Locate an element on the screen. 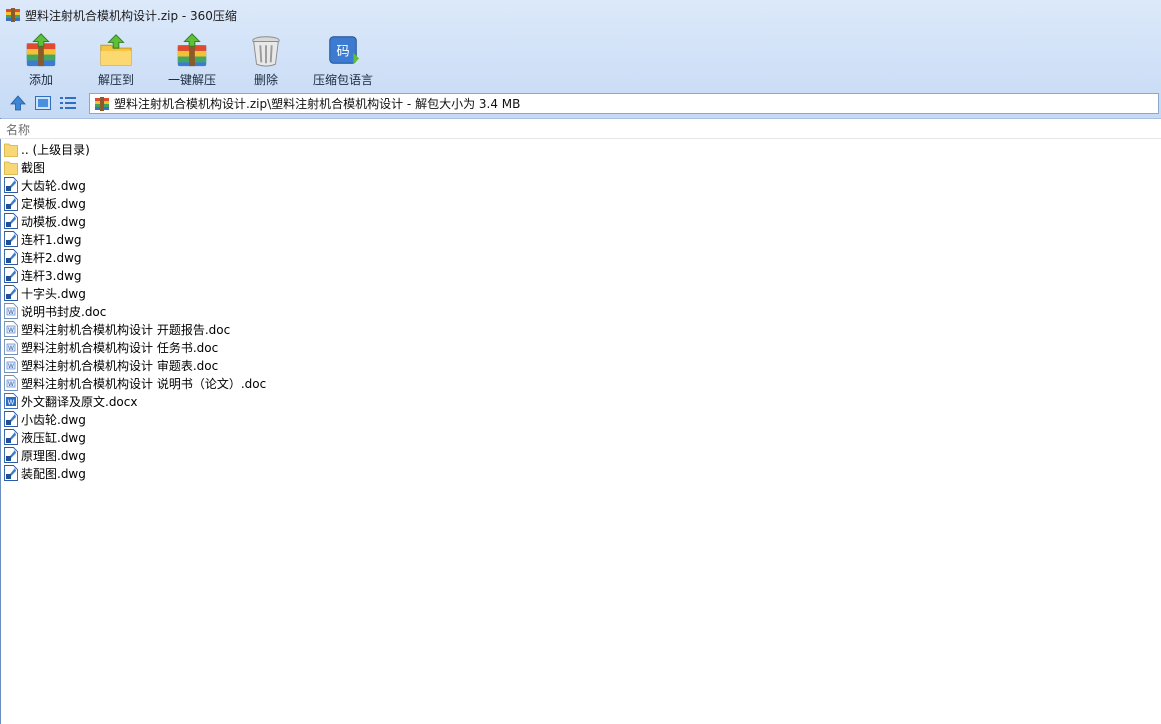 This screenshot has height=724, width=1161. file-name: .. (上级目录) is located at coordinates (55, 149).